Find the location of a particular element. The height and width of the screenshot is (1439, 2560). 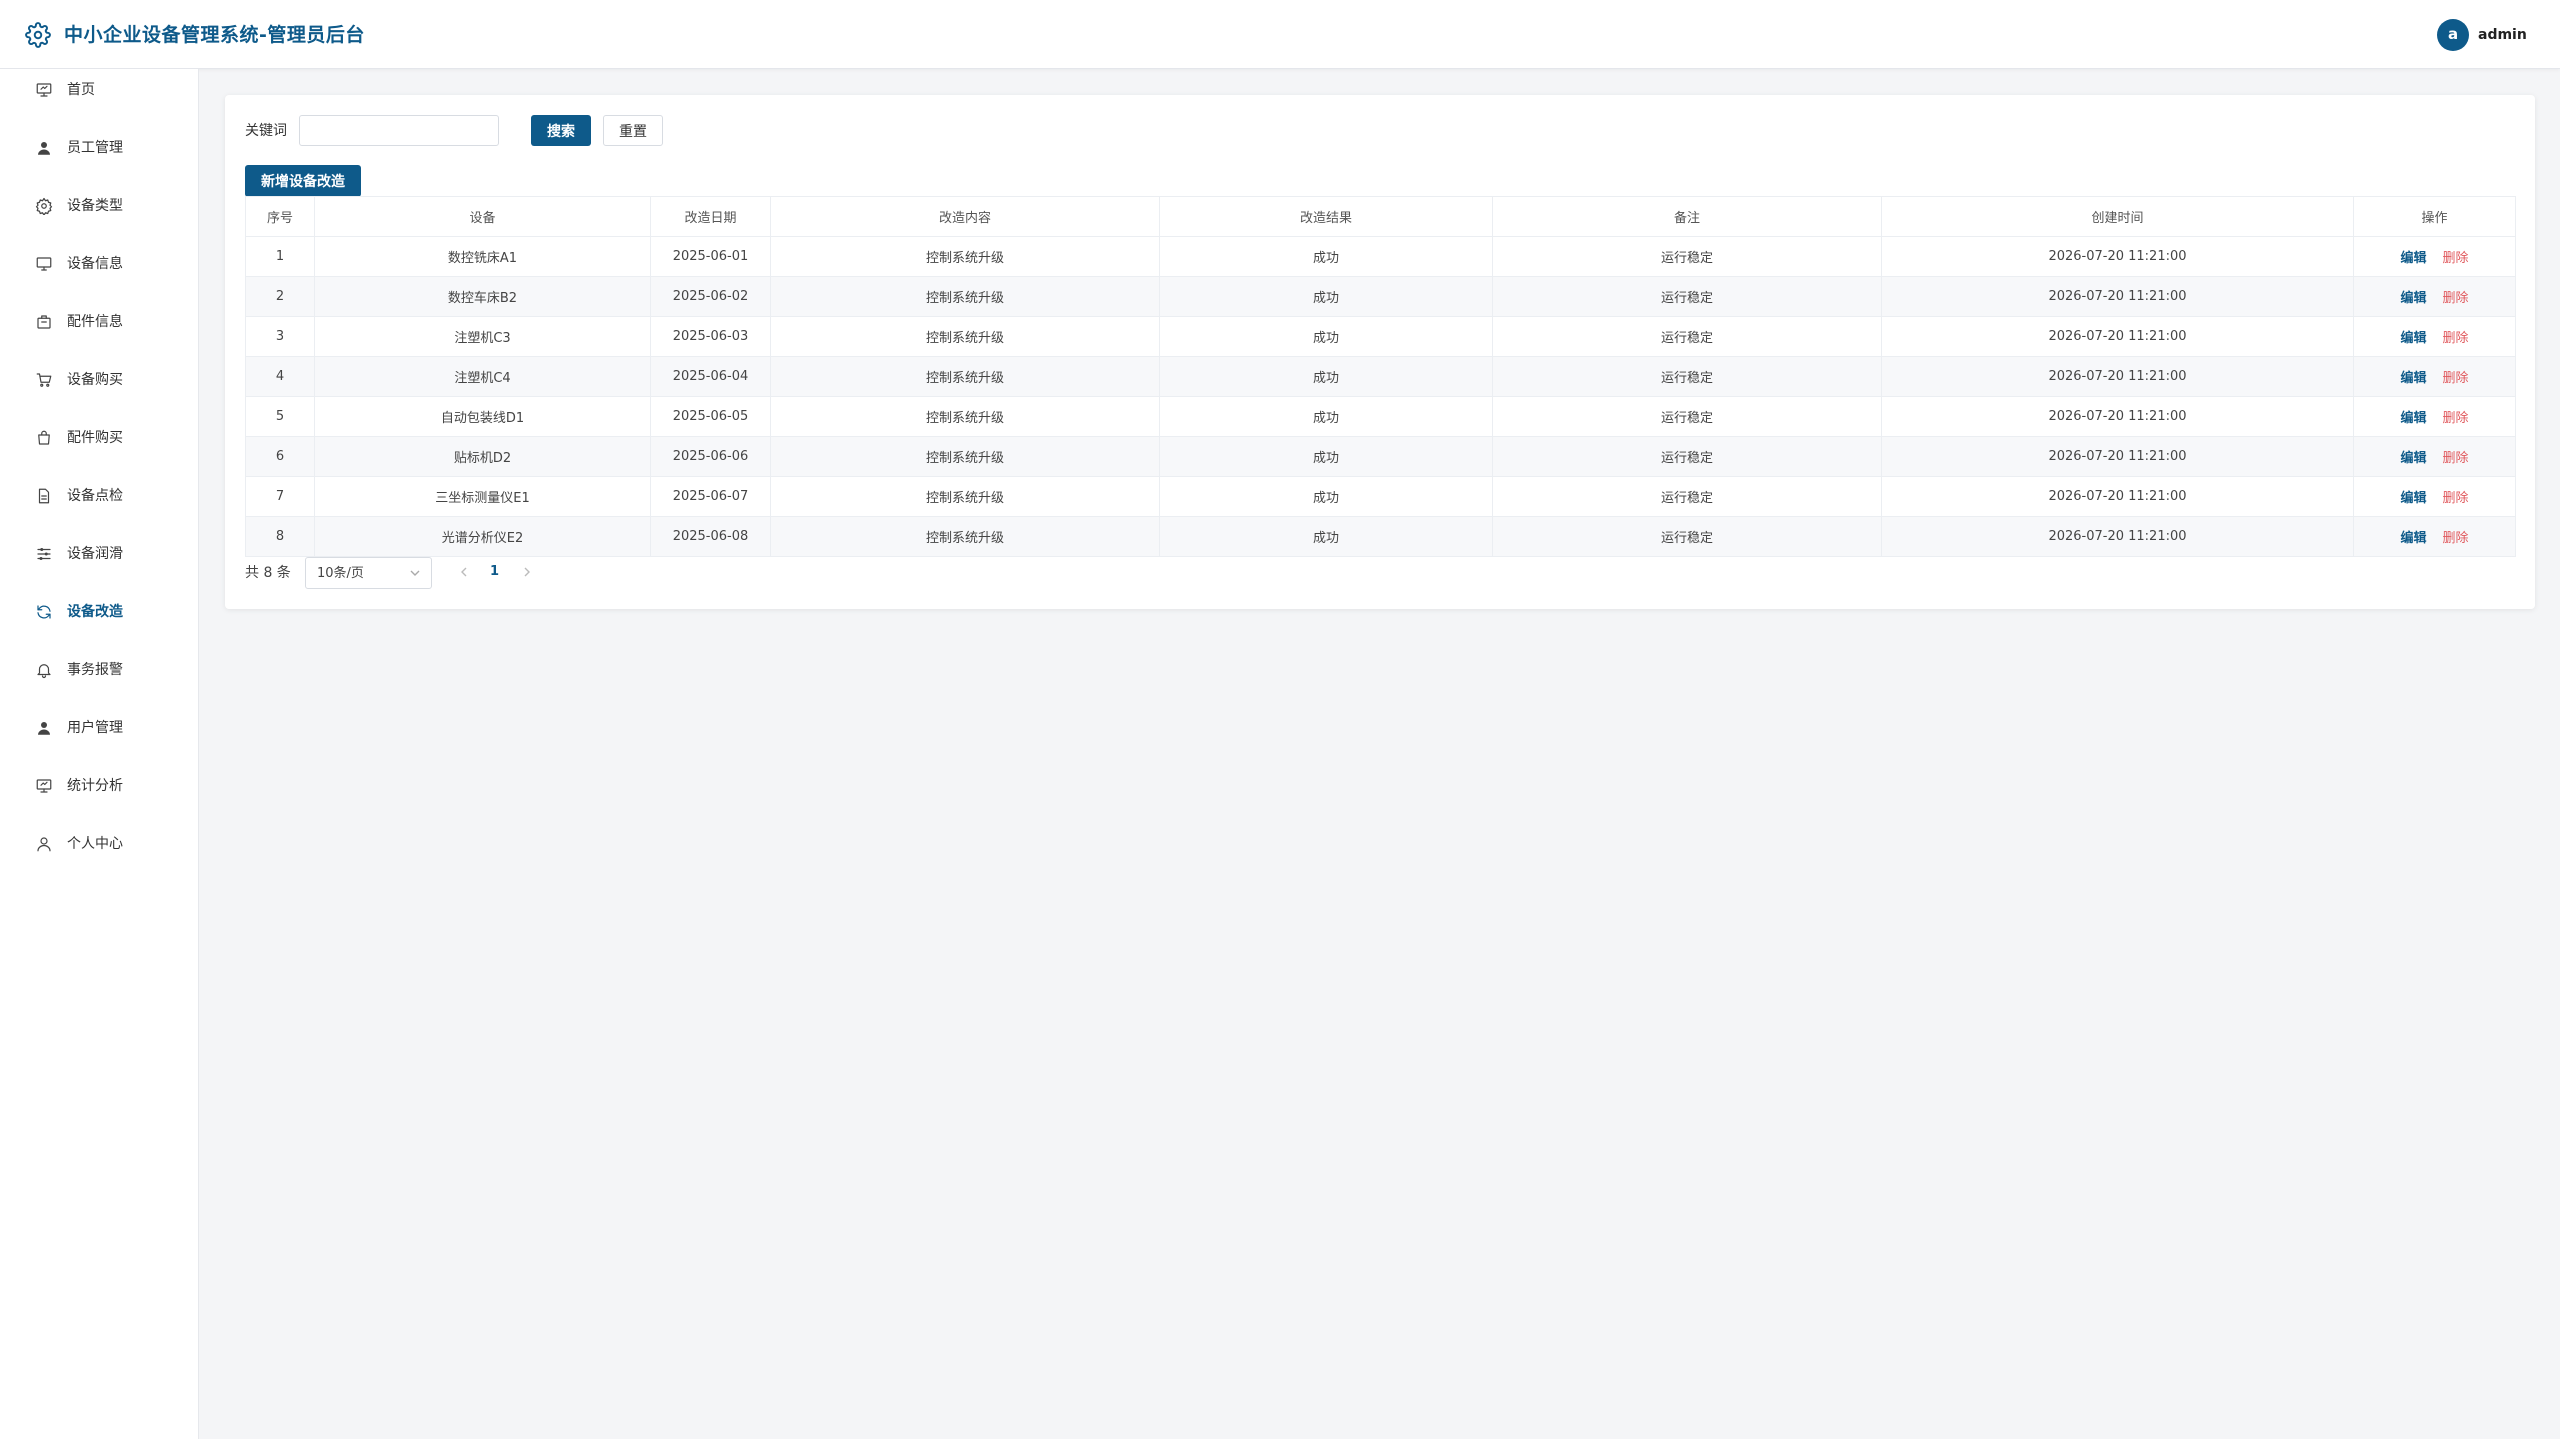

keyword-input is located at coordinates (399, 130).